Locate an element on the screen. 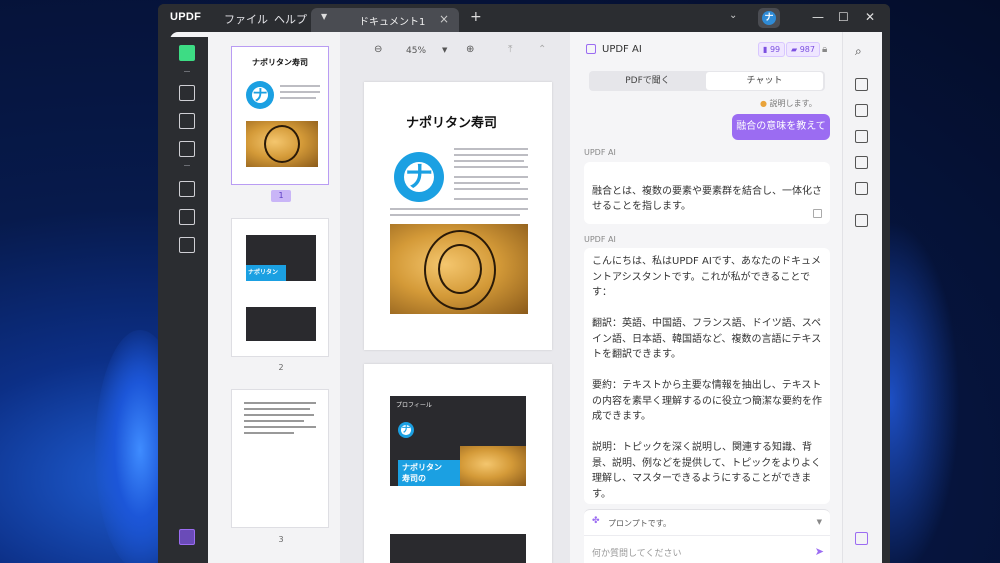 This screenshot has width=1000, height=563. document-title: ナポリタン寿司 is located at coordinates (452, 123).